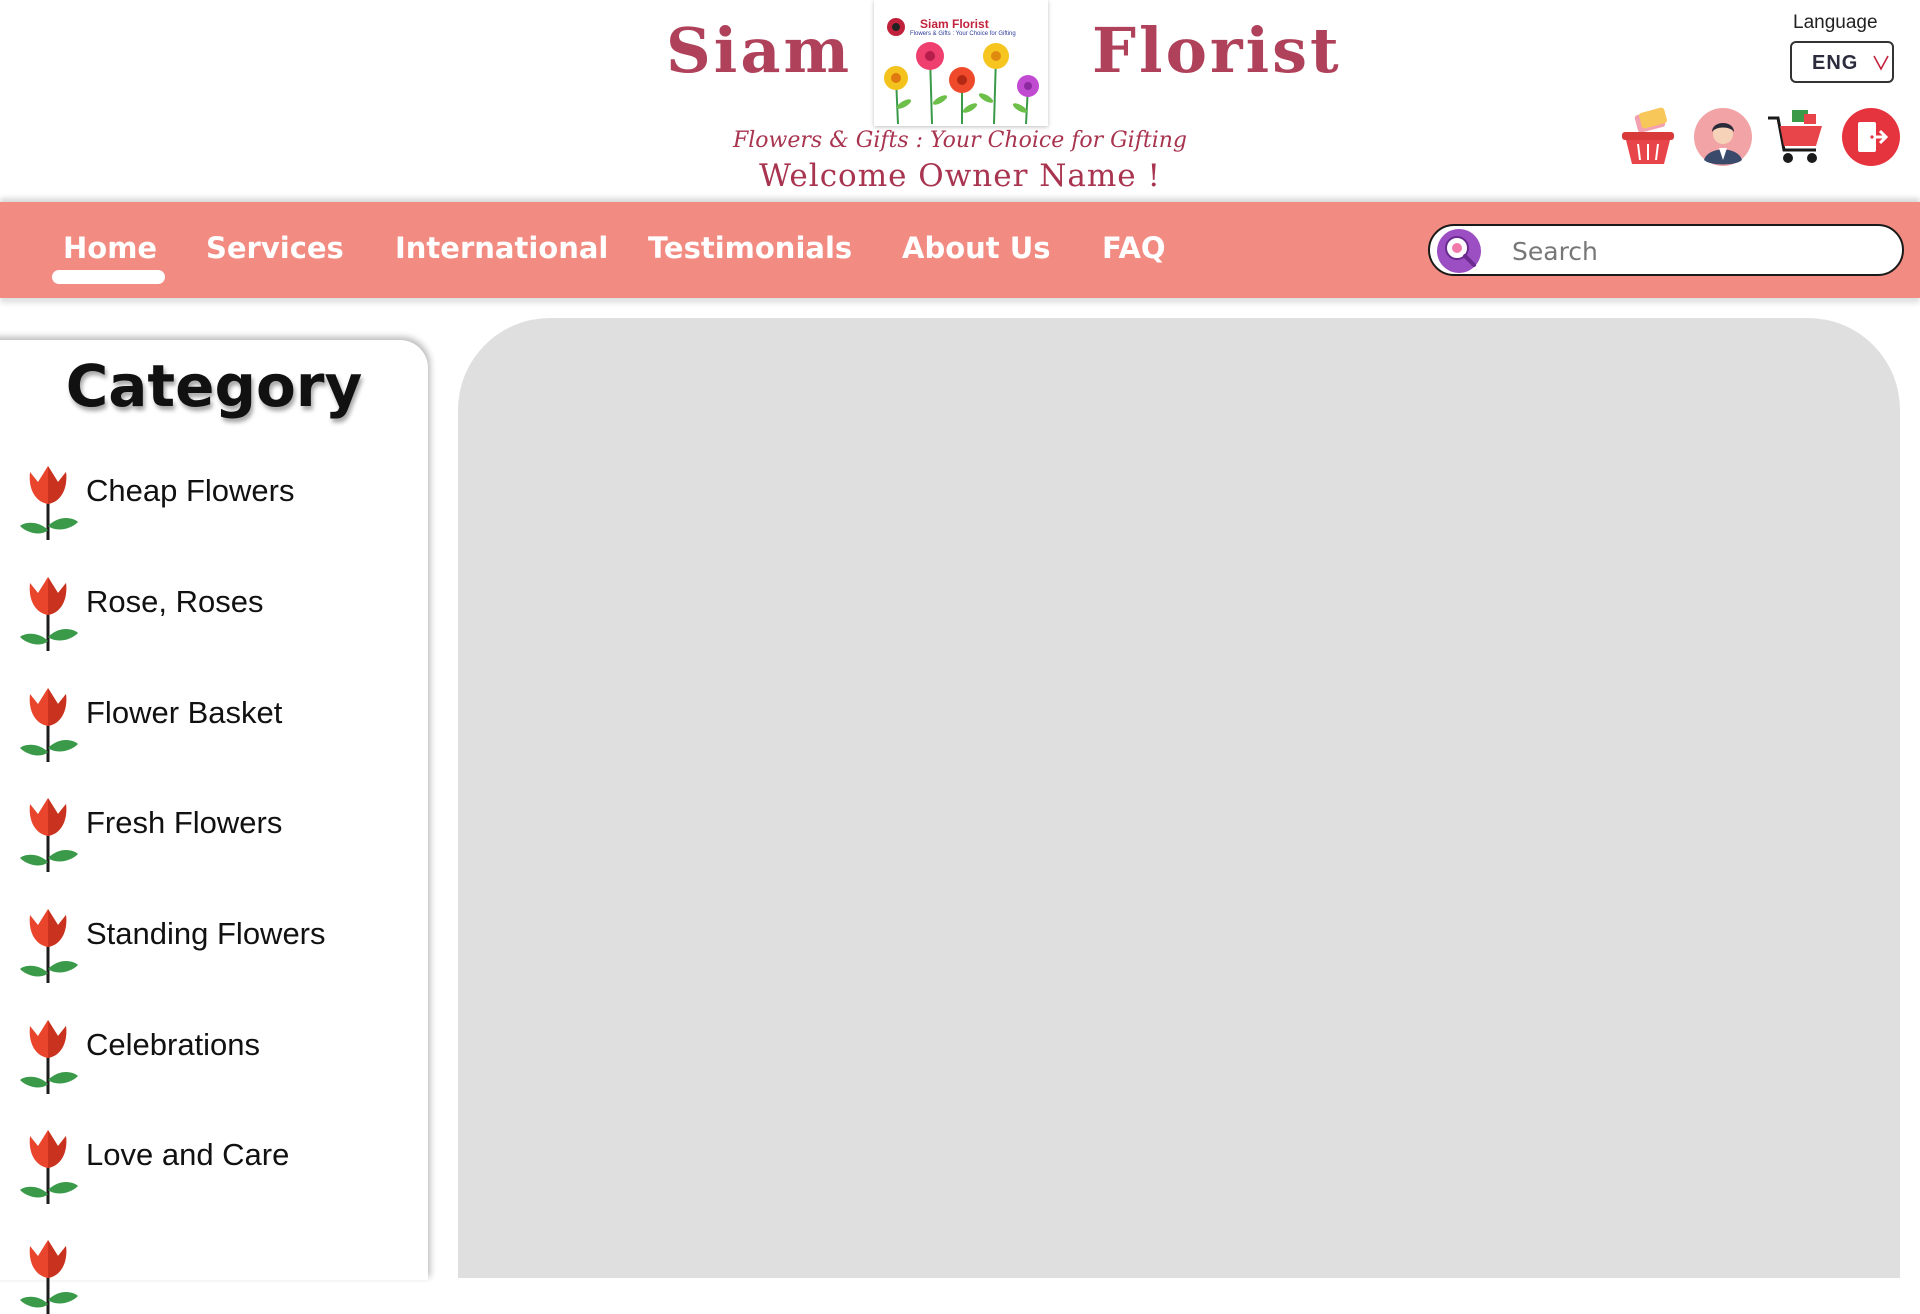 The width and height of the screenshot is (1920, 1314). I want to click on brand-name-right: Florist, so click(1217, 50).